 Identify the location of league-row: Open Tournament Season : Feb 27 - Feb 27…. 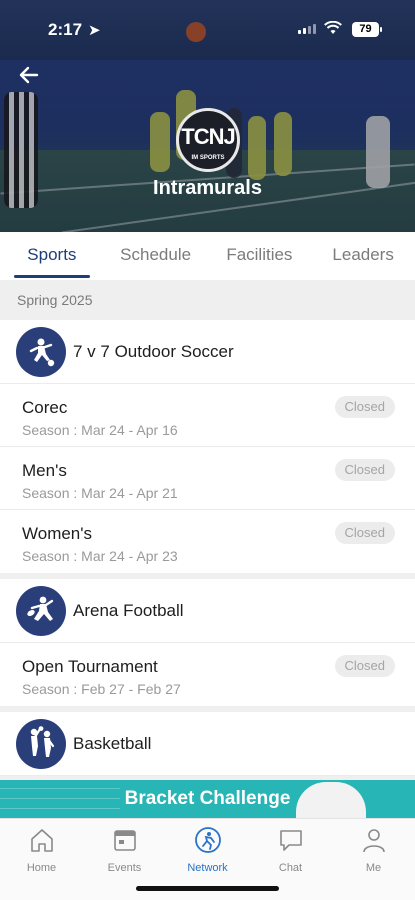
(207, 674).